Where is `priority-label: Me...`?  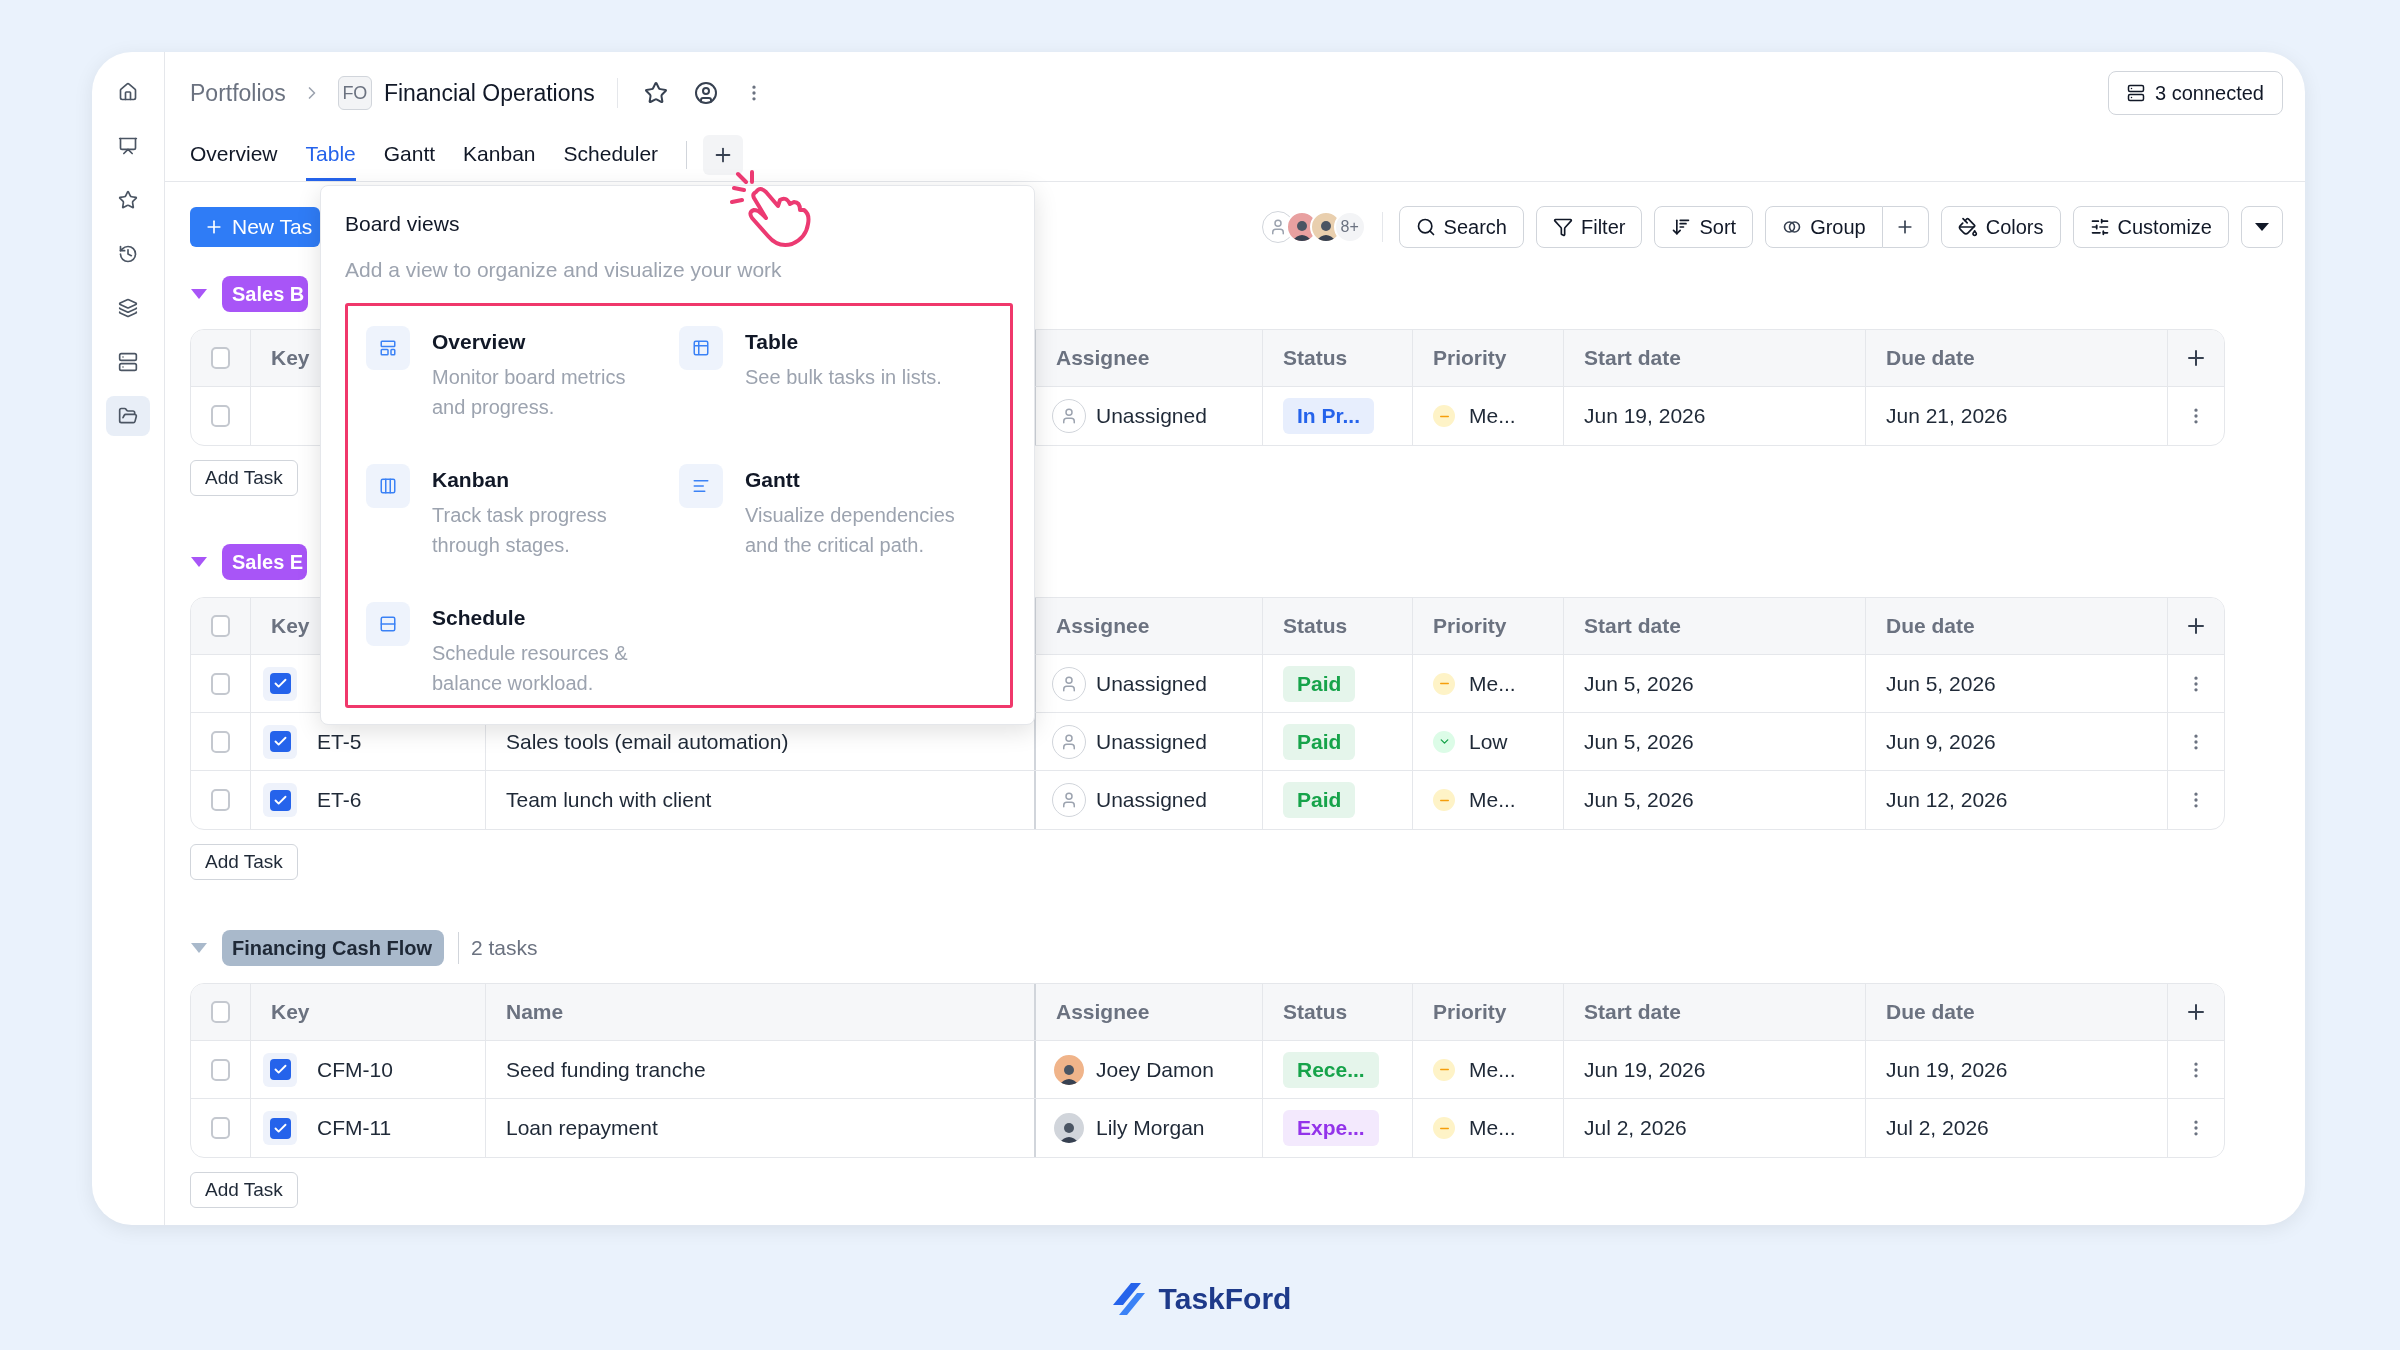
priority-label: Me... is located at coordinates (1492, 1069).